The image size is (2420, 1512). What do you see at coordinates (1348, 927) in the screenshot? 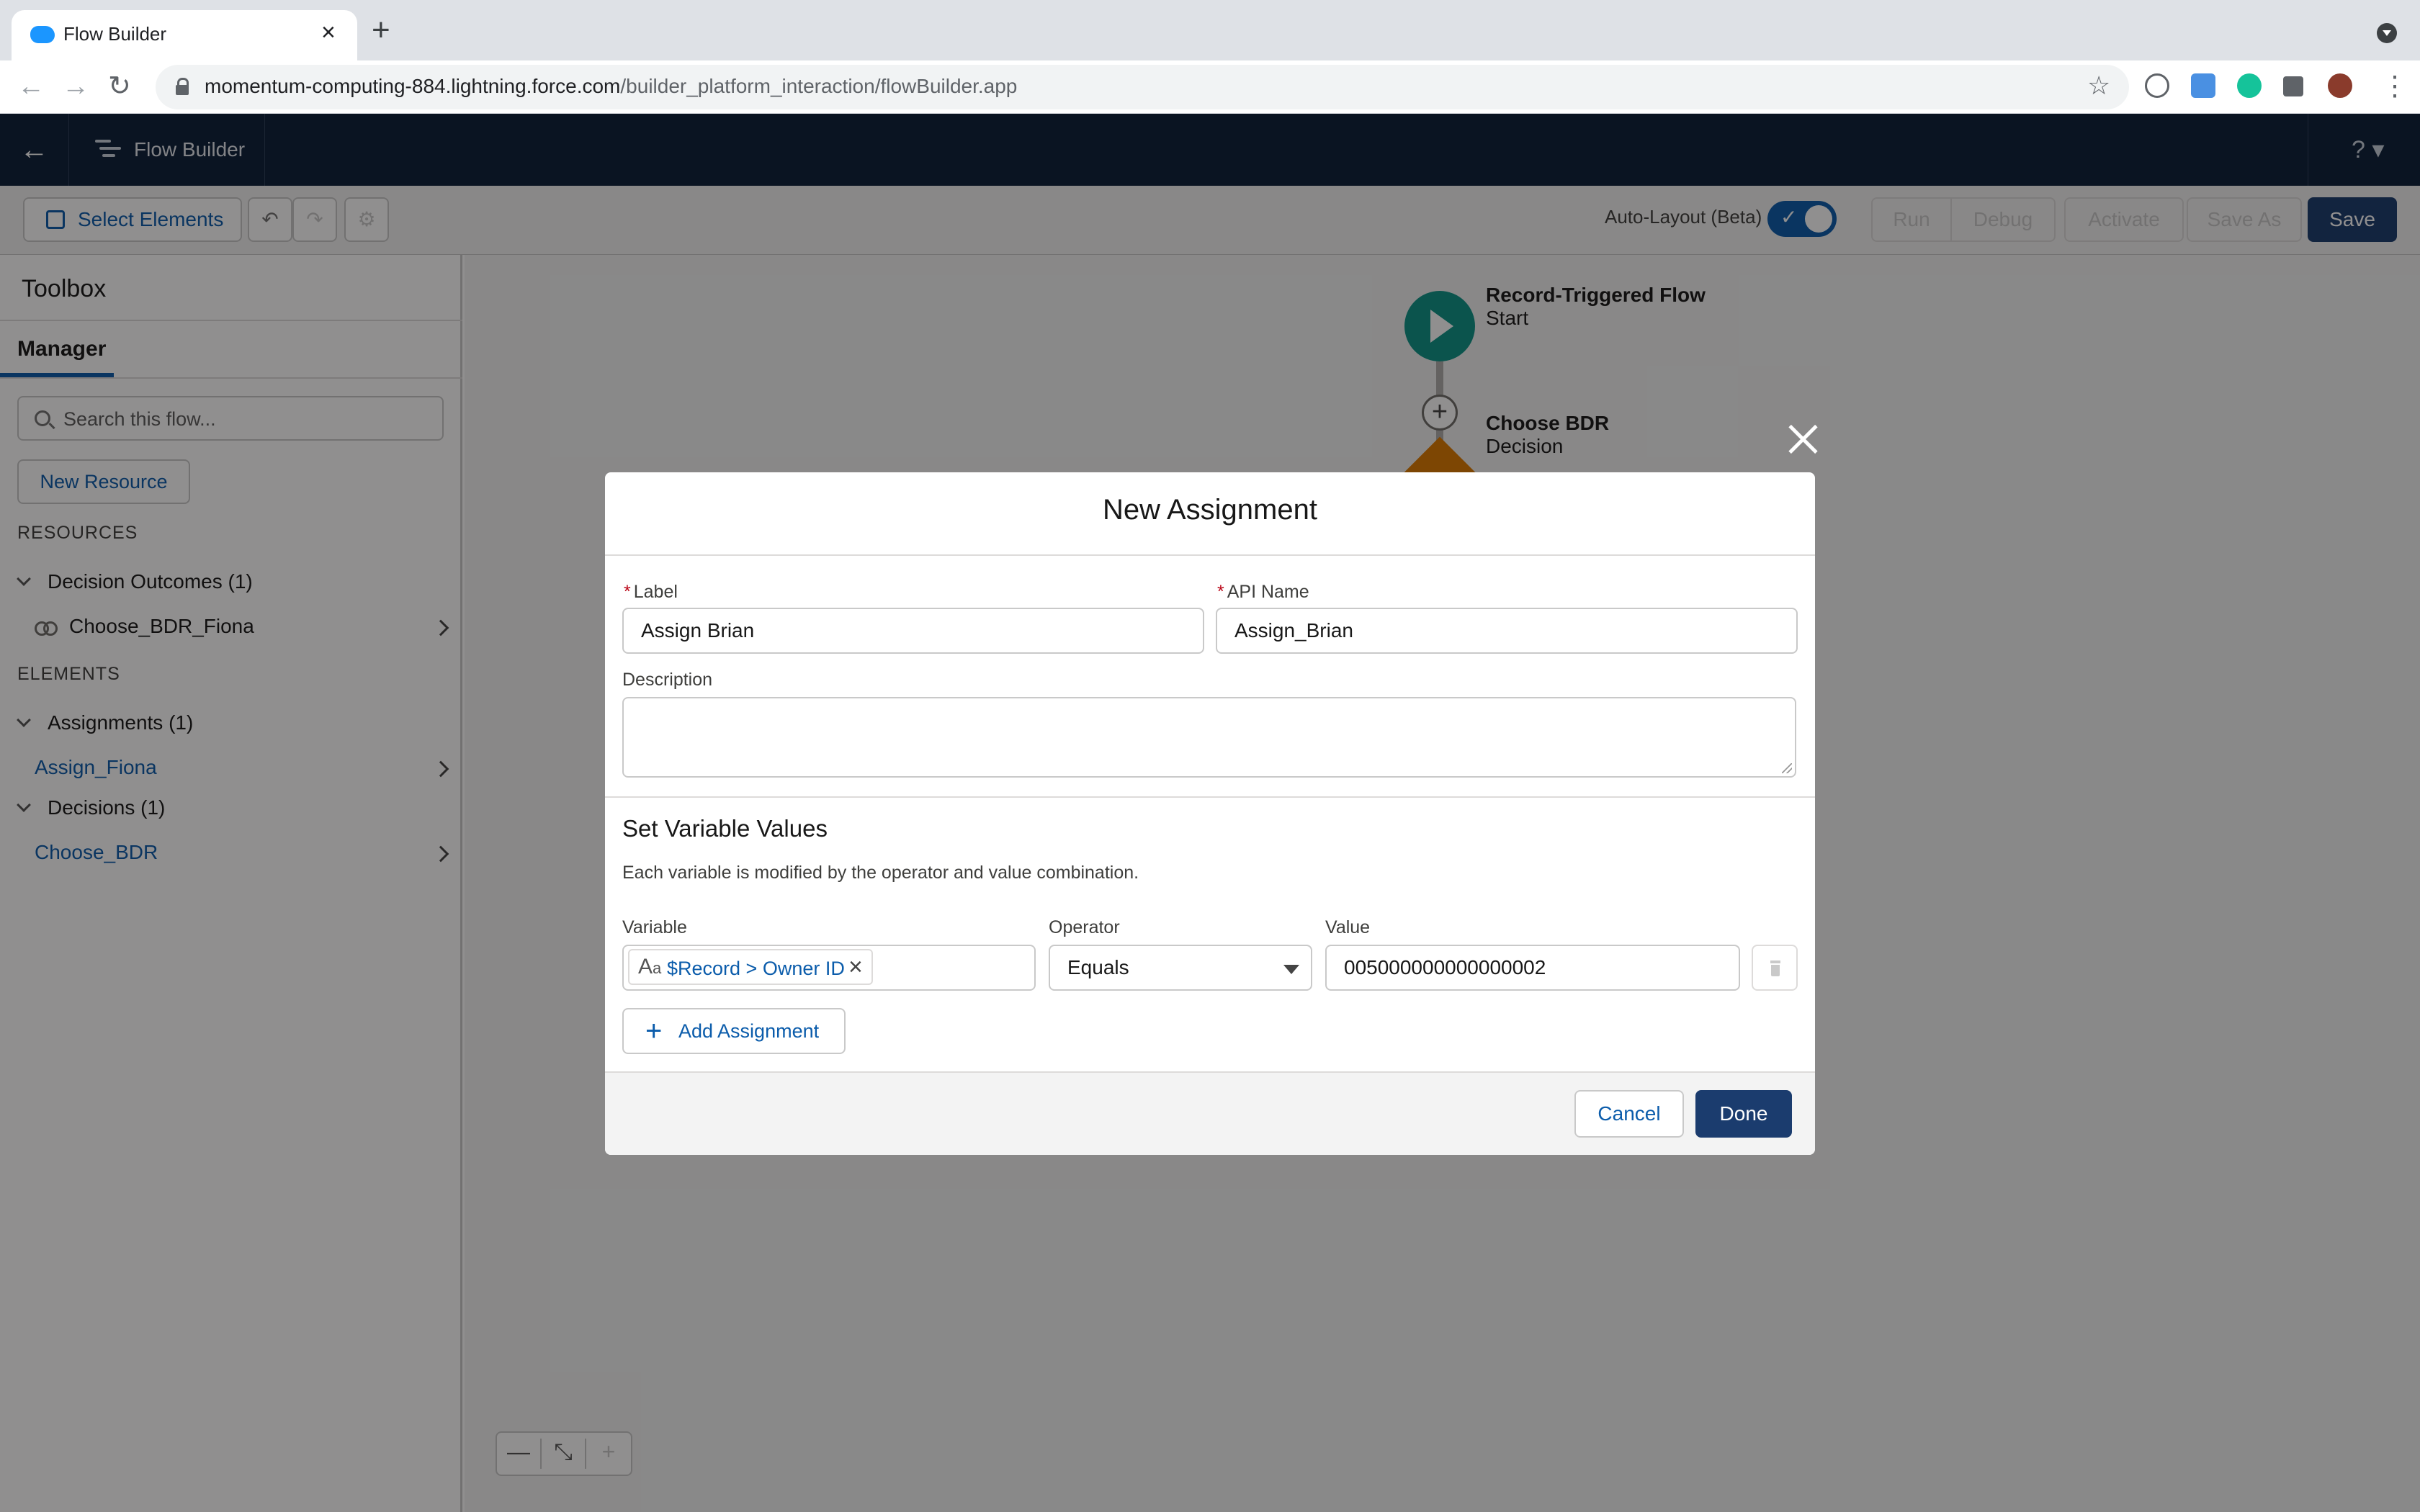
I see `value-label: Value` at bounding box center [1348, 927].